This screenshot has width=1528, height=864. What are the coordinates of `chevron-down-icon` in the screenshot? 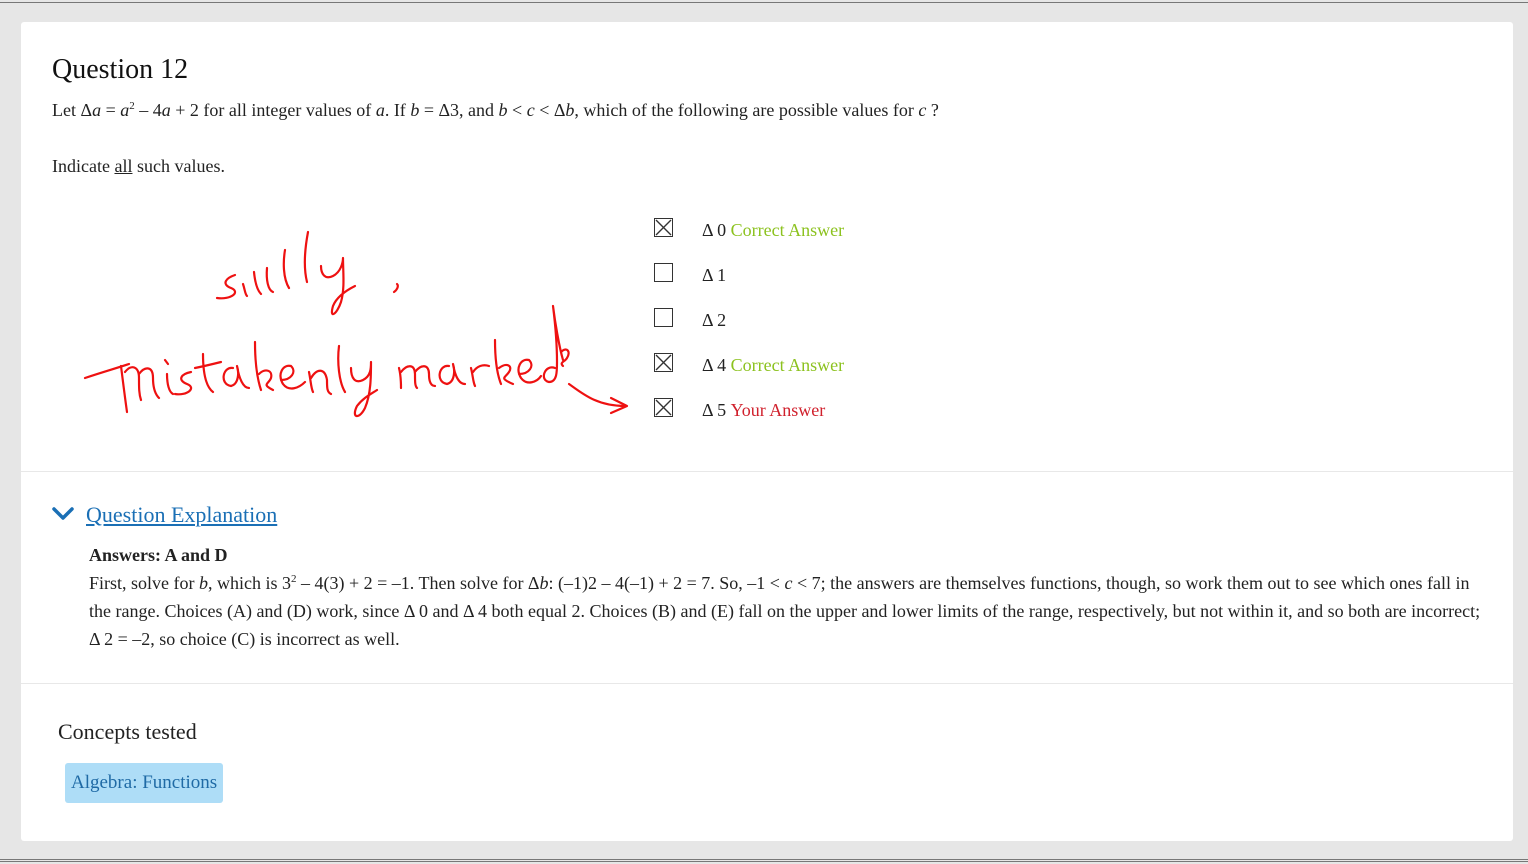 It's located at (63, 514).